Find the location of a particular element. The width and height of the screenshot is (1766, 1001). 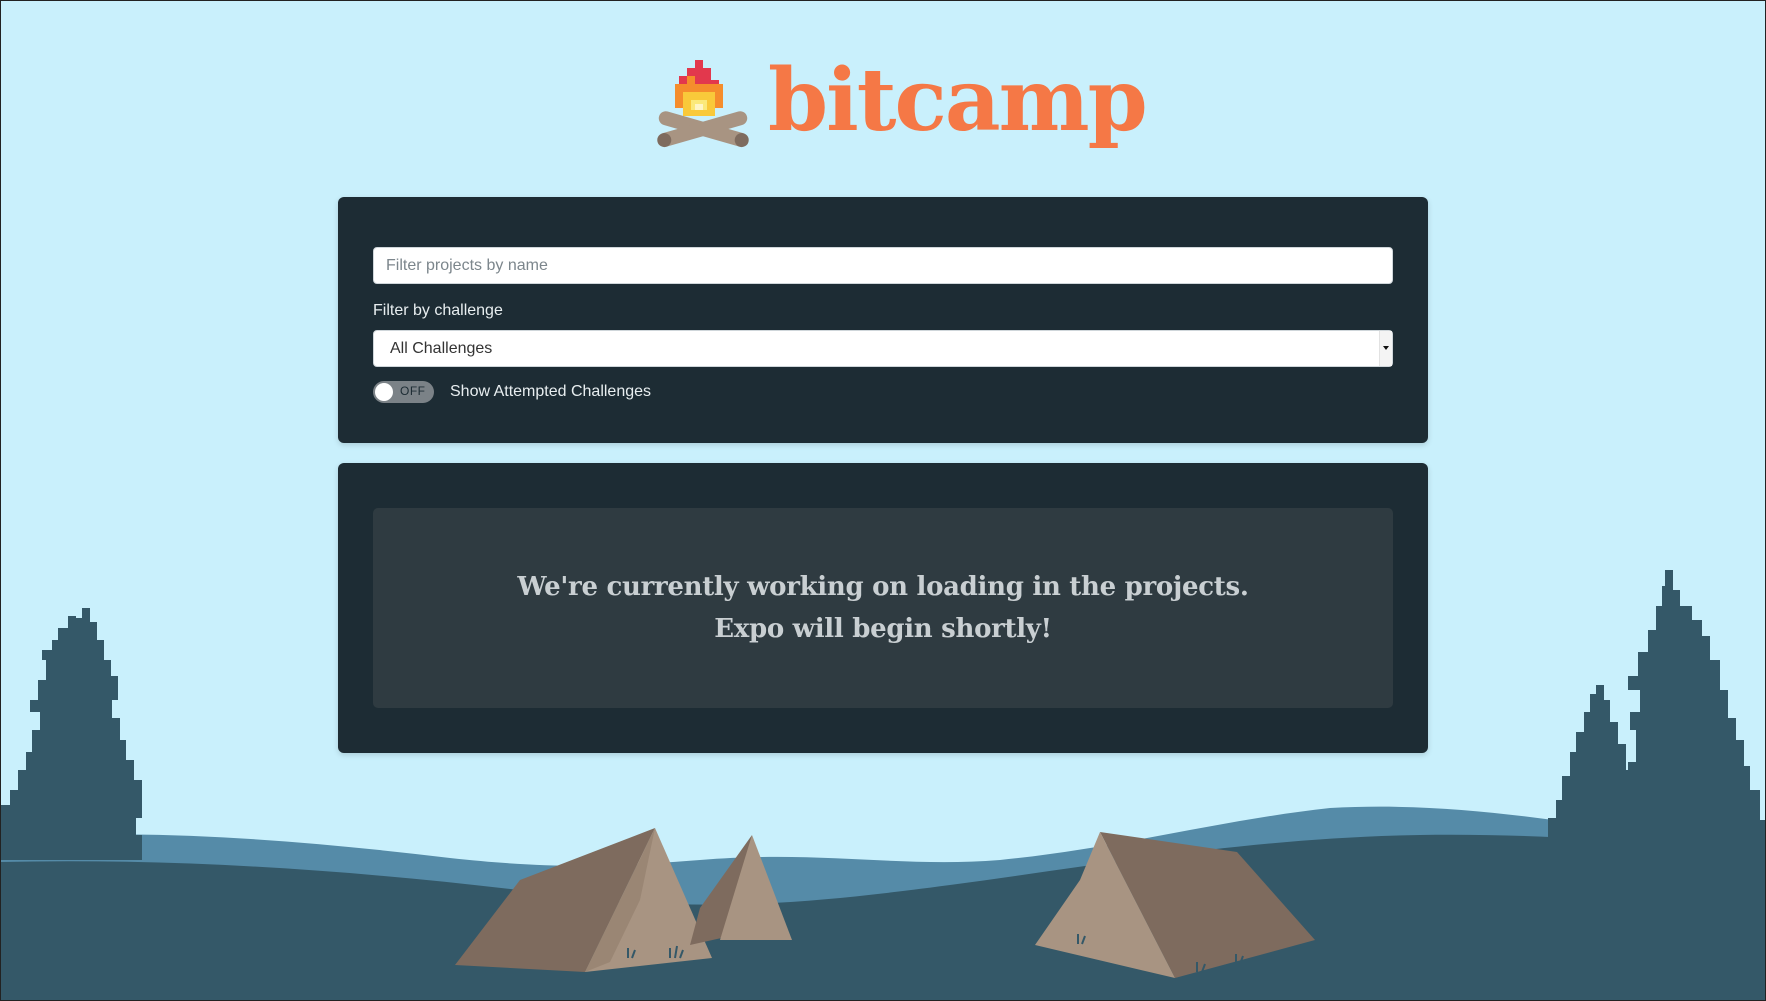

chevron-down-icon is located at coordinates (1385, 348).